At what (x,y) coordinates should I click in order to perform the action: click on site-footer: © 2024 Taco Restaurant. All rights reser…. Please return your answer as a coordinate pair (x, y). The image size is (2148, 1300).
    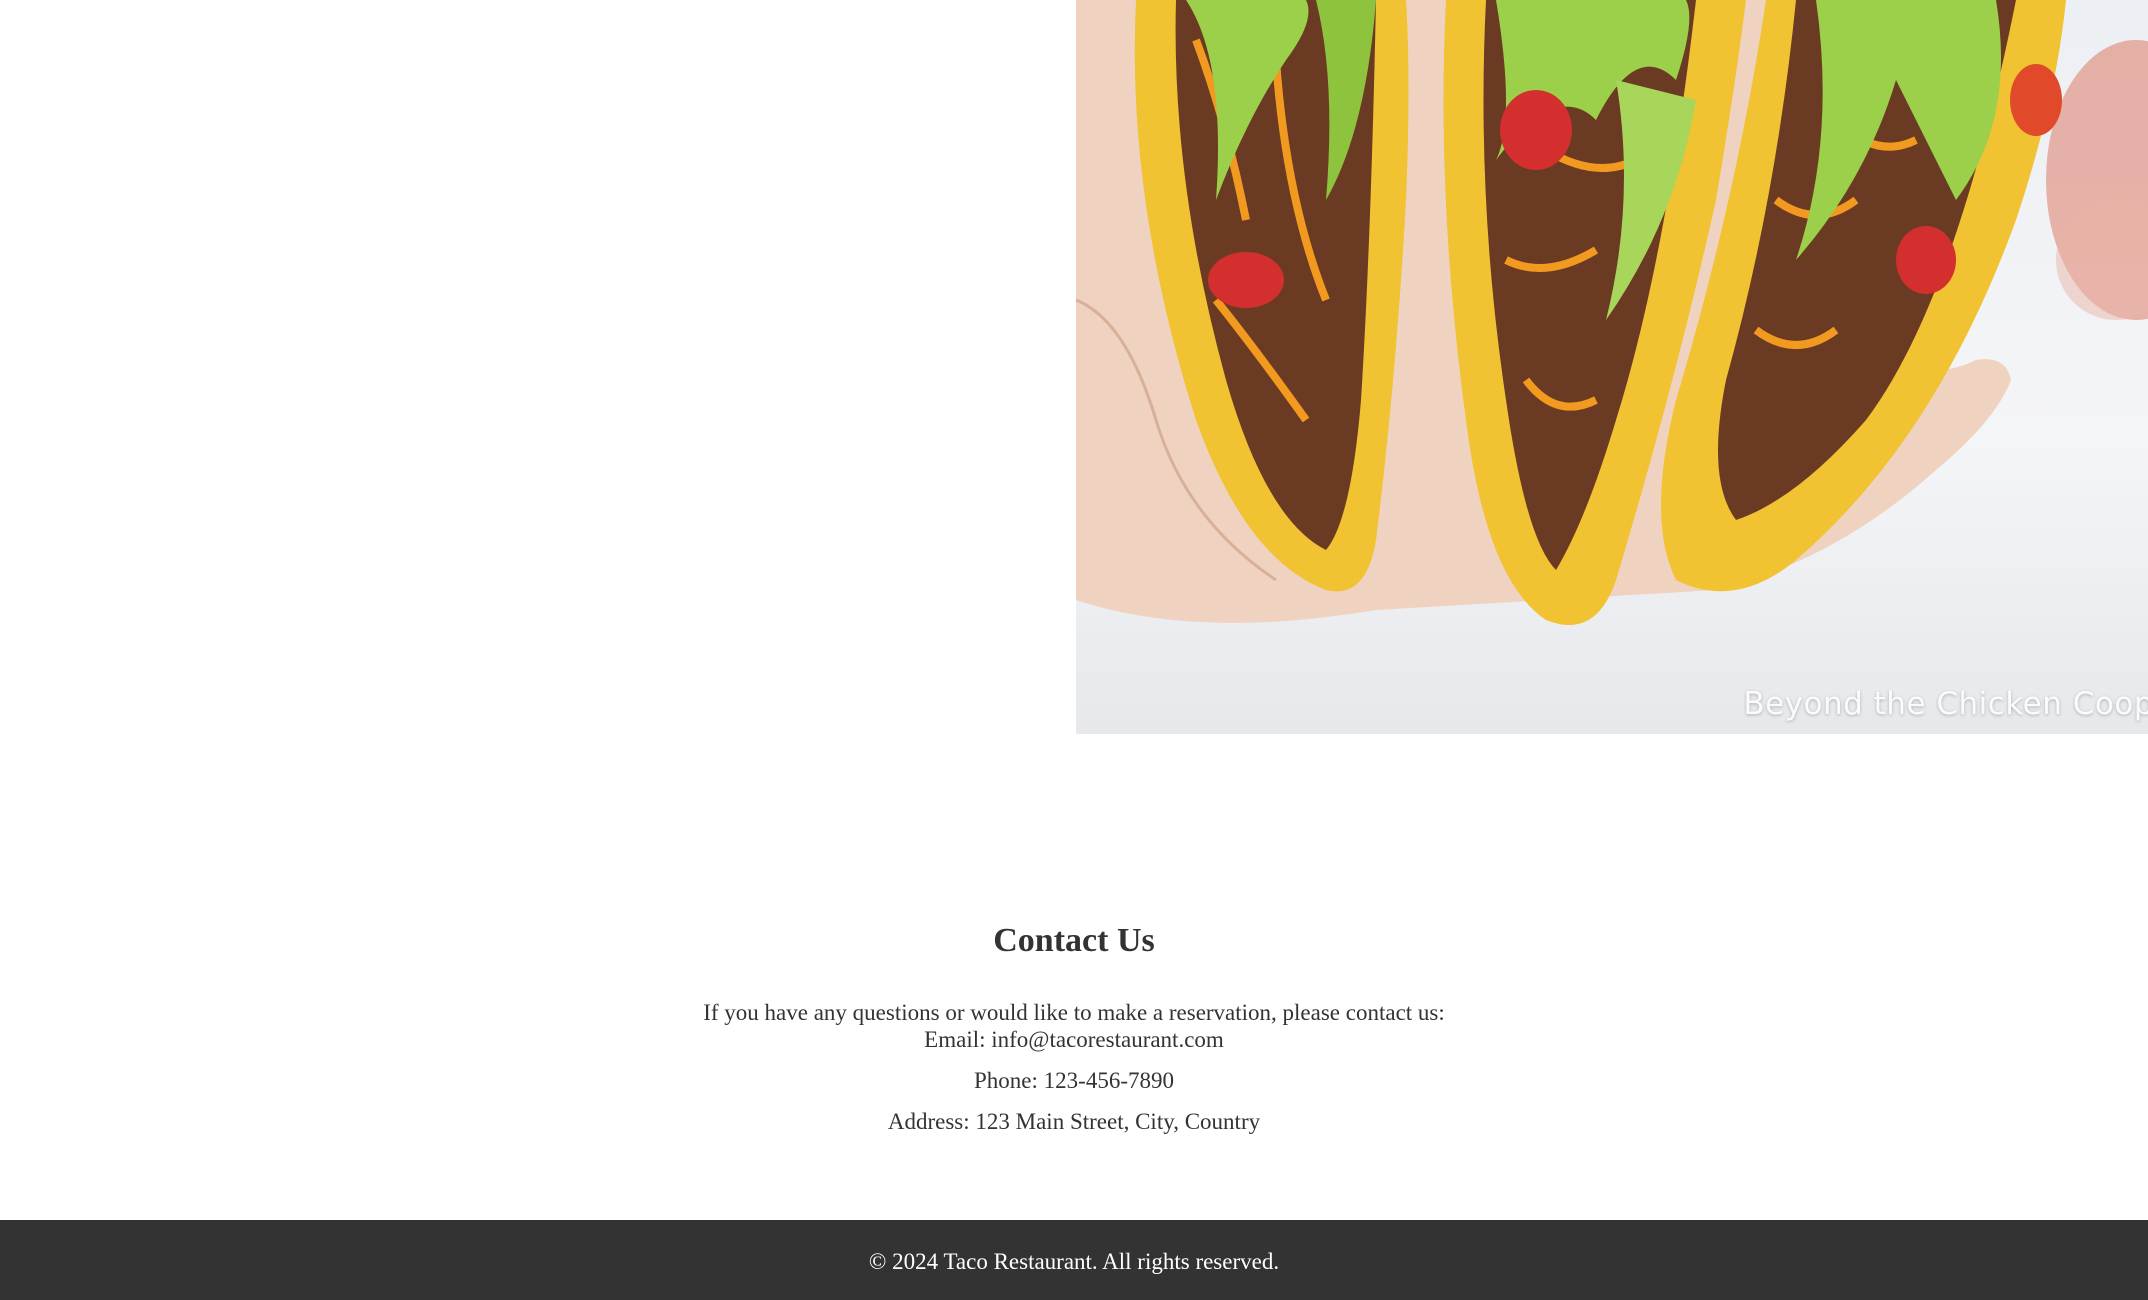
    Looking at the image, I should click on (1074, 1260).